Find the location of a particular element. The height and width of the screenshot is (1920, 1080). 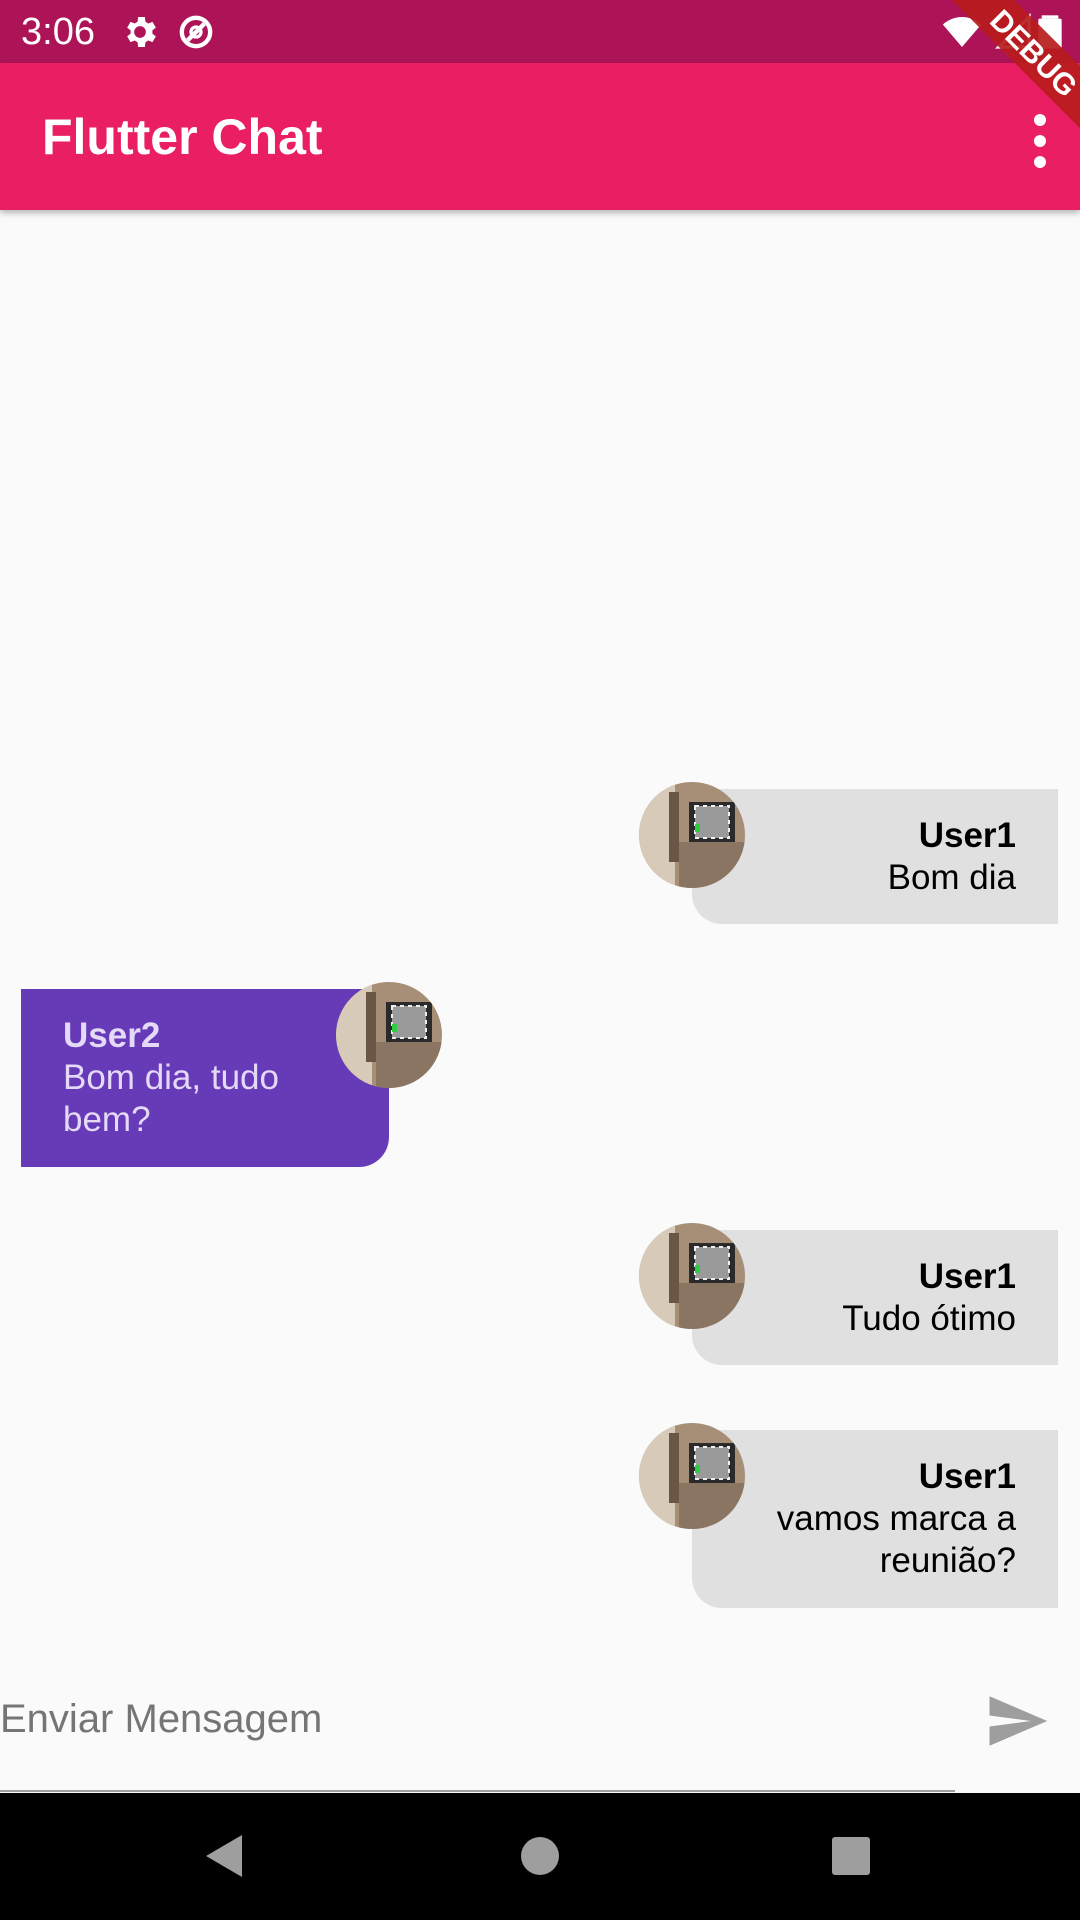

more-vert-icon is located at coordinates (1036, 141).